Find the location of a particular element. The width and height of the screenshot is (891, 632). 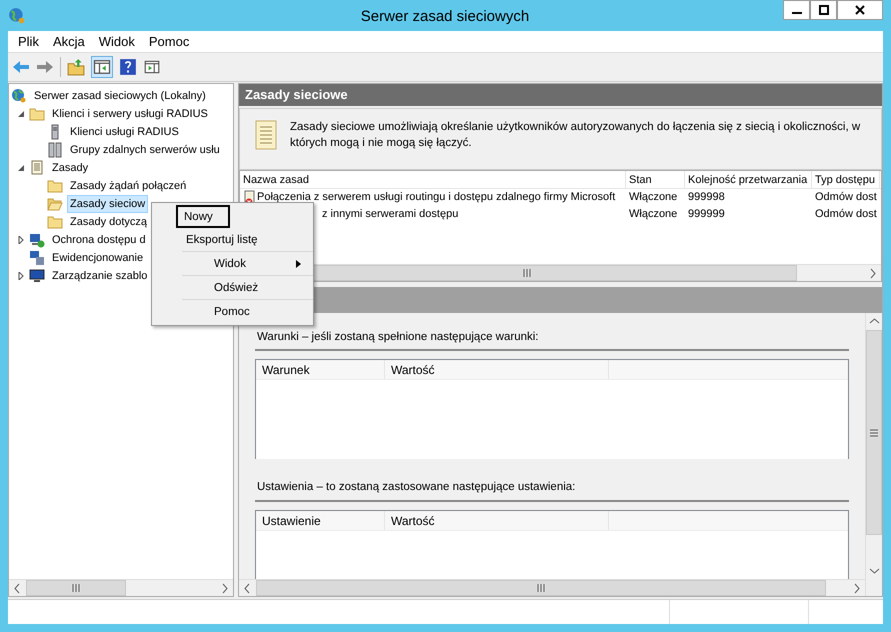

menu-item: Odśwież is located at coordinates (247, 287).